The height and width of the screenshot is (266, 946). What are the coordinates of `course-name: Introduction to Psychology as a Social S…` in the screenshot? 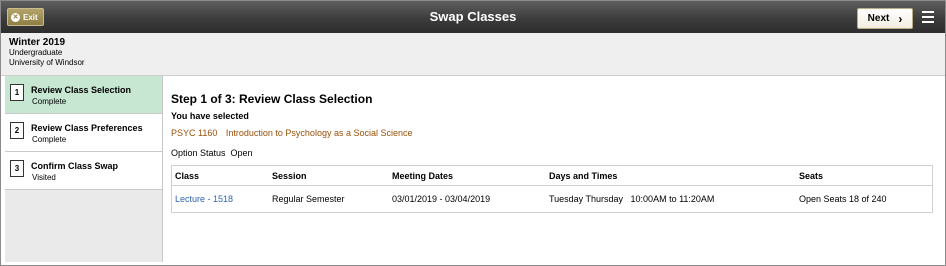 It's located at (319, 133).